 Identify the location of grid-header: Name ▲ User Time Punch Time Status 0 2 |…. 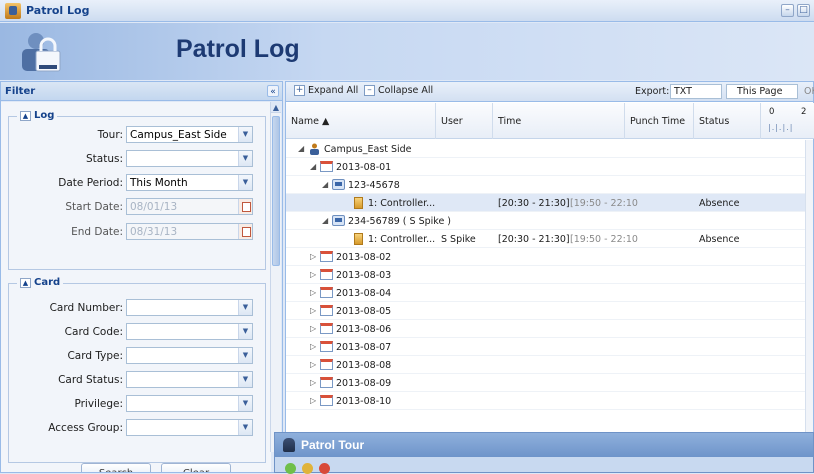
(550, 121).